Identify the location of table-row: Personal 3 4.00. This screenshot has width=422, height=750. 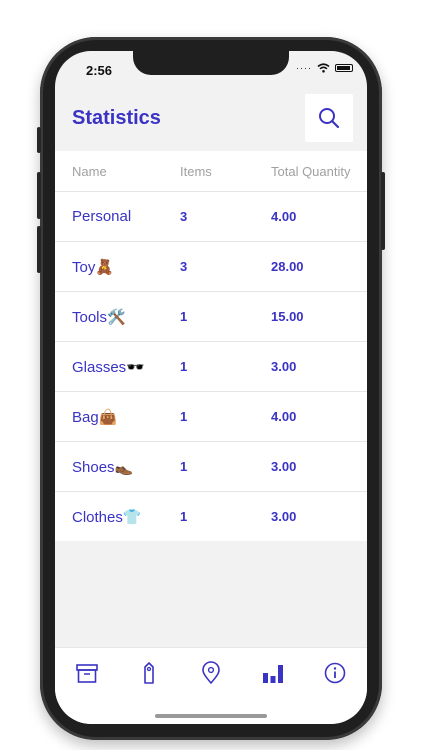
(211, 217).